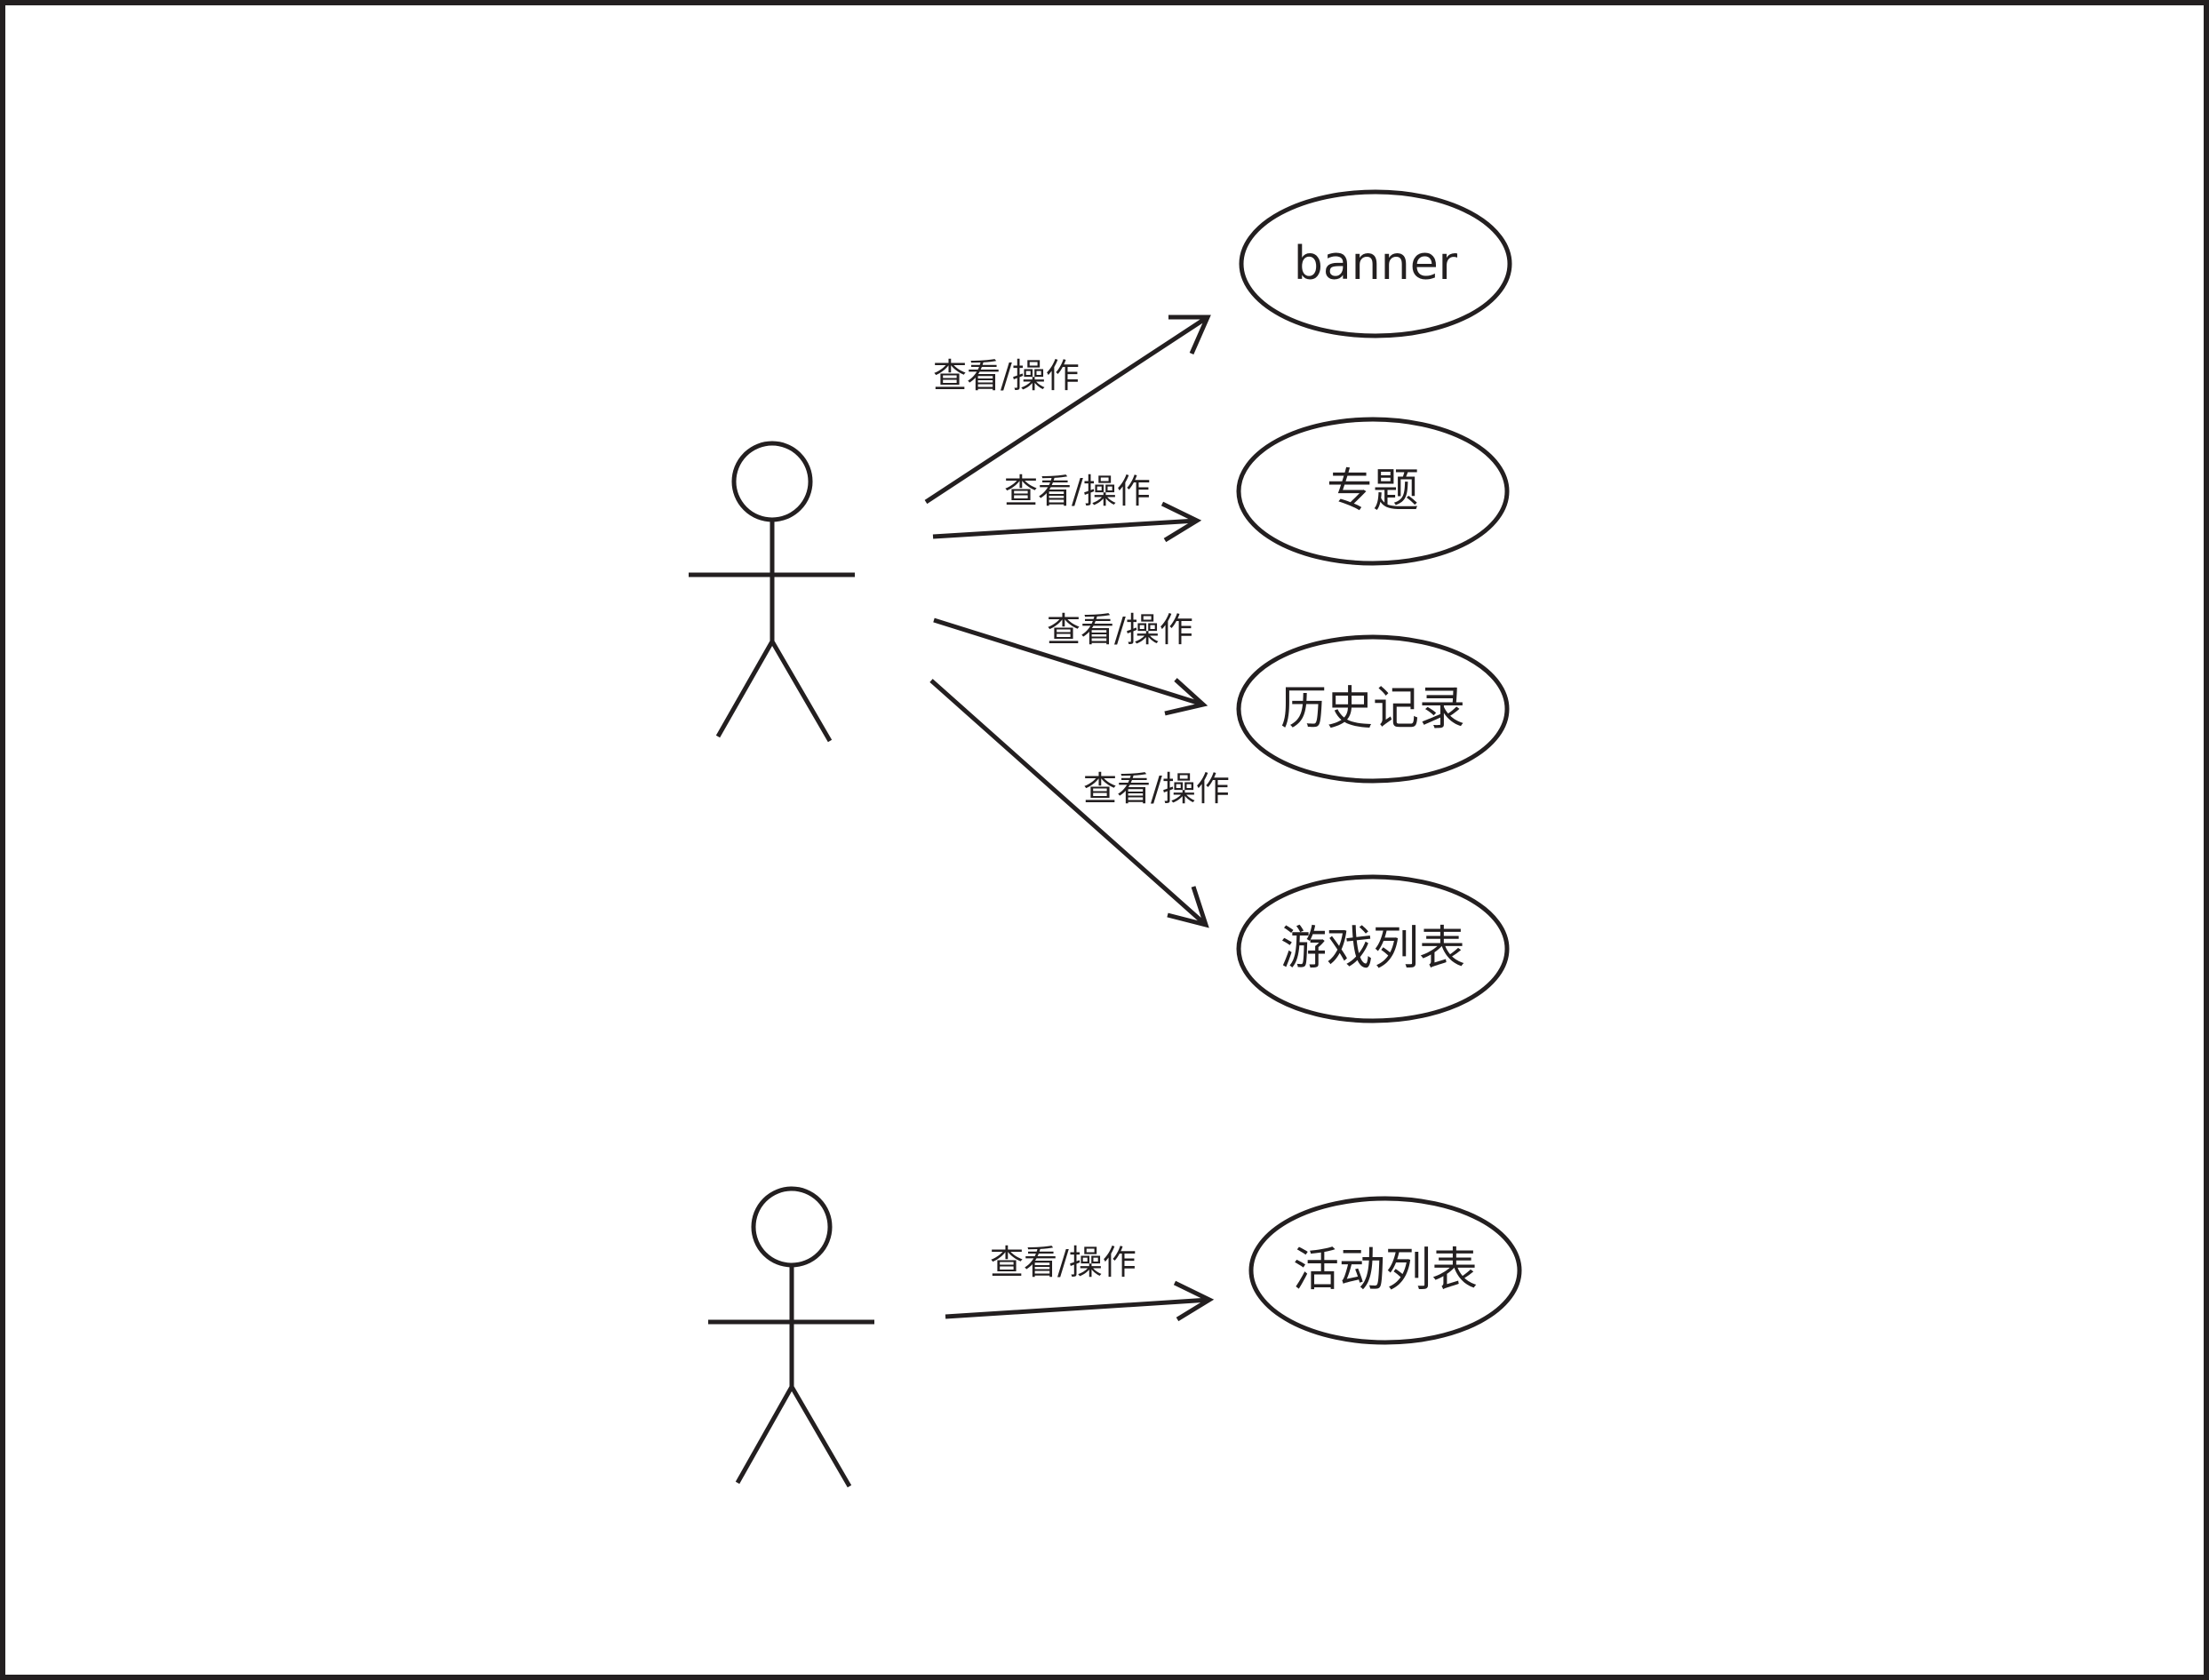  I want to click on use-case-activities-label: 活动列表, so click(1385, 1270).